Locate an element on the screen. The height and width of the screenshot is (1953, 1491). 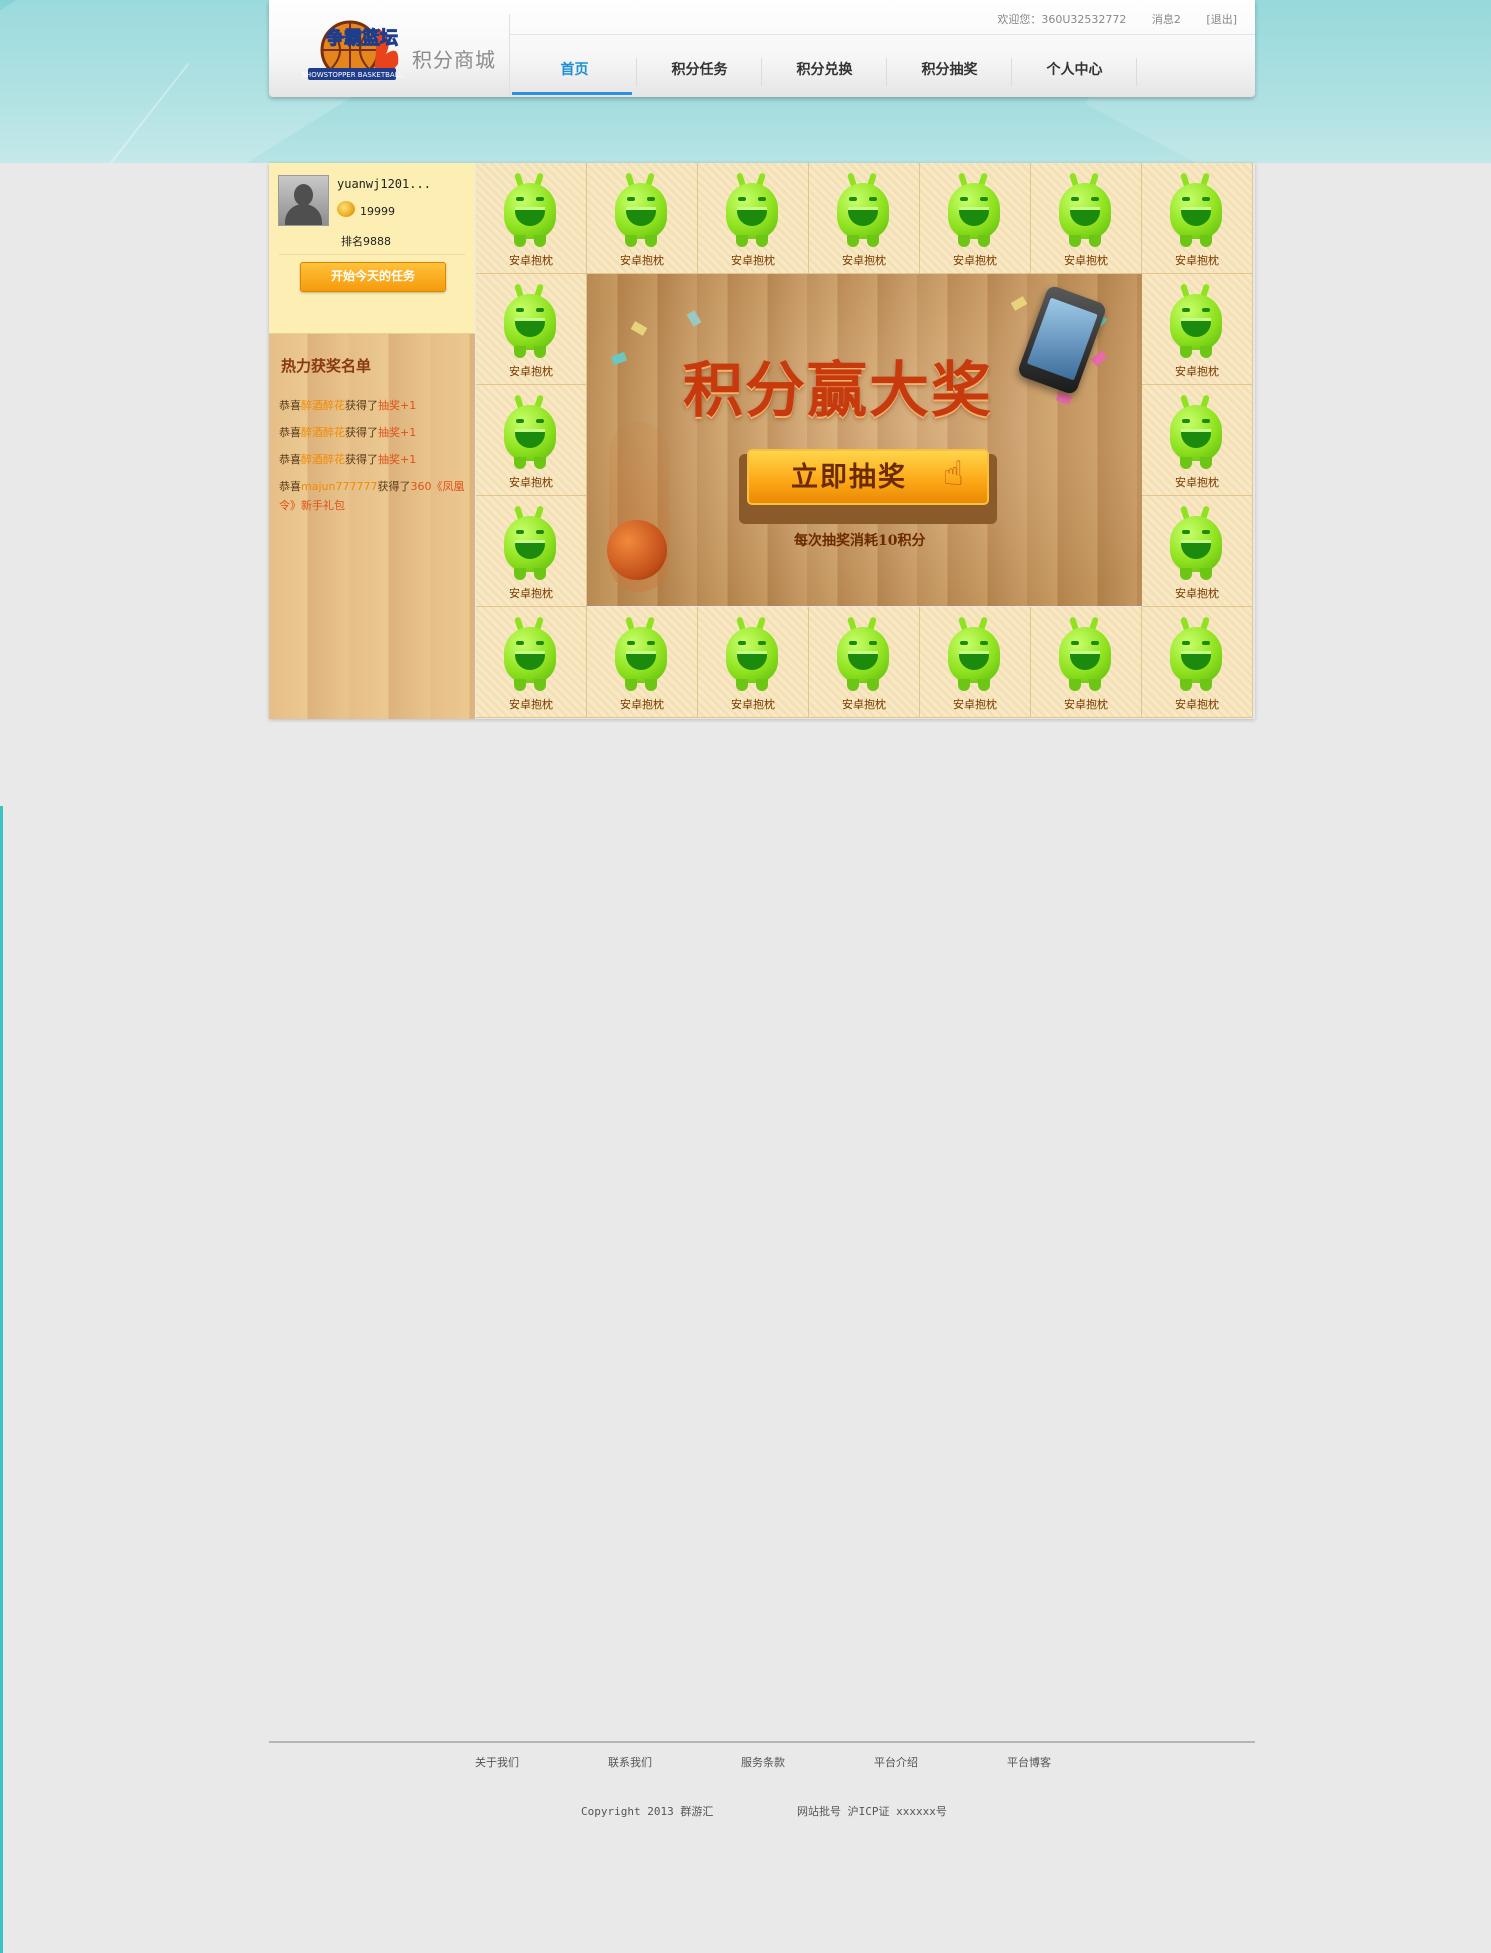
welcome-text: 欢迎您：360U32532772 is located at coordinates (1062, 19).